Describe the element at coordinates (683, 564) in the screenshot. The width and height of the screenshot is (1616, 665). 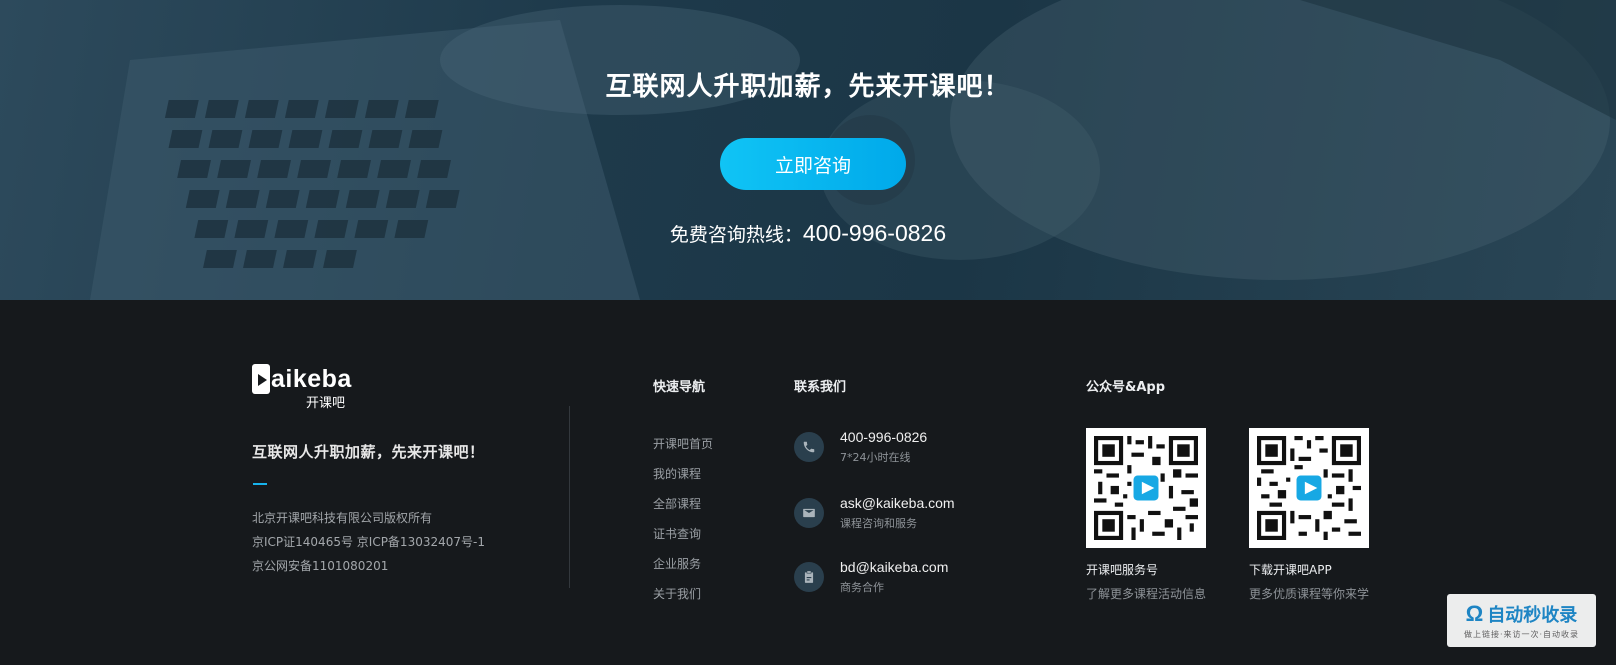
I see `nav-link-enterprise: 企业服务` at that location.